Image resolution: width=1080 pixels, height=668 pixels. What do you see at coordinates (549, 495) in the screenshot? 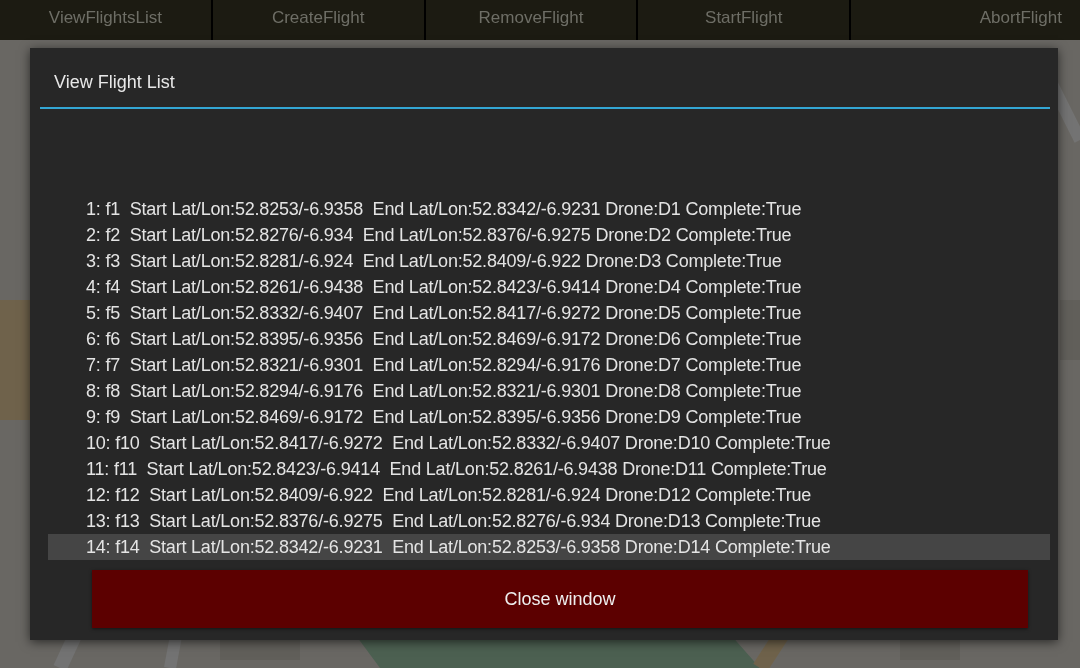
I see `flight-list-item: 12: f12 Start Lat/Lon:52.8409/-6.922 End Lat/Lon:52.8281/-6.924 Drone:D12 Complete:True` at bounding box center [549, 495].